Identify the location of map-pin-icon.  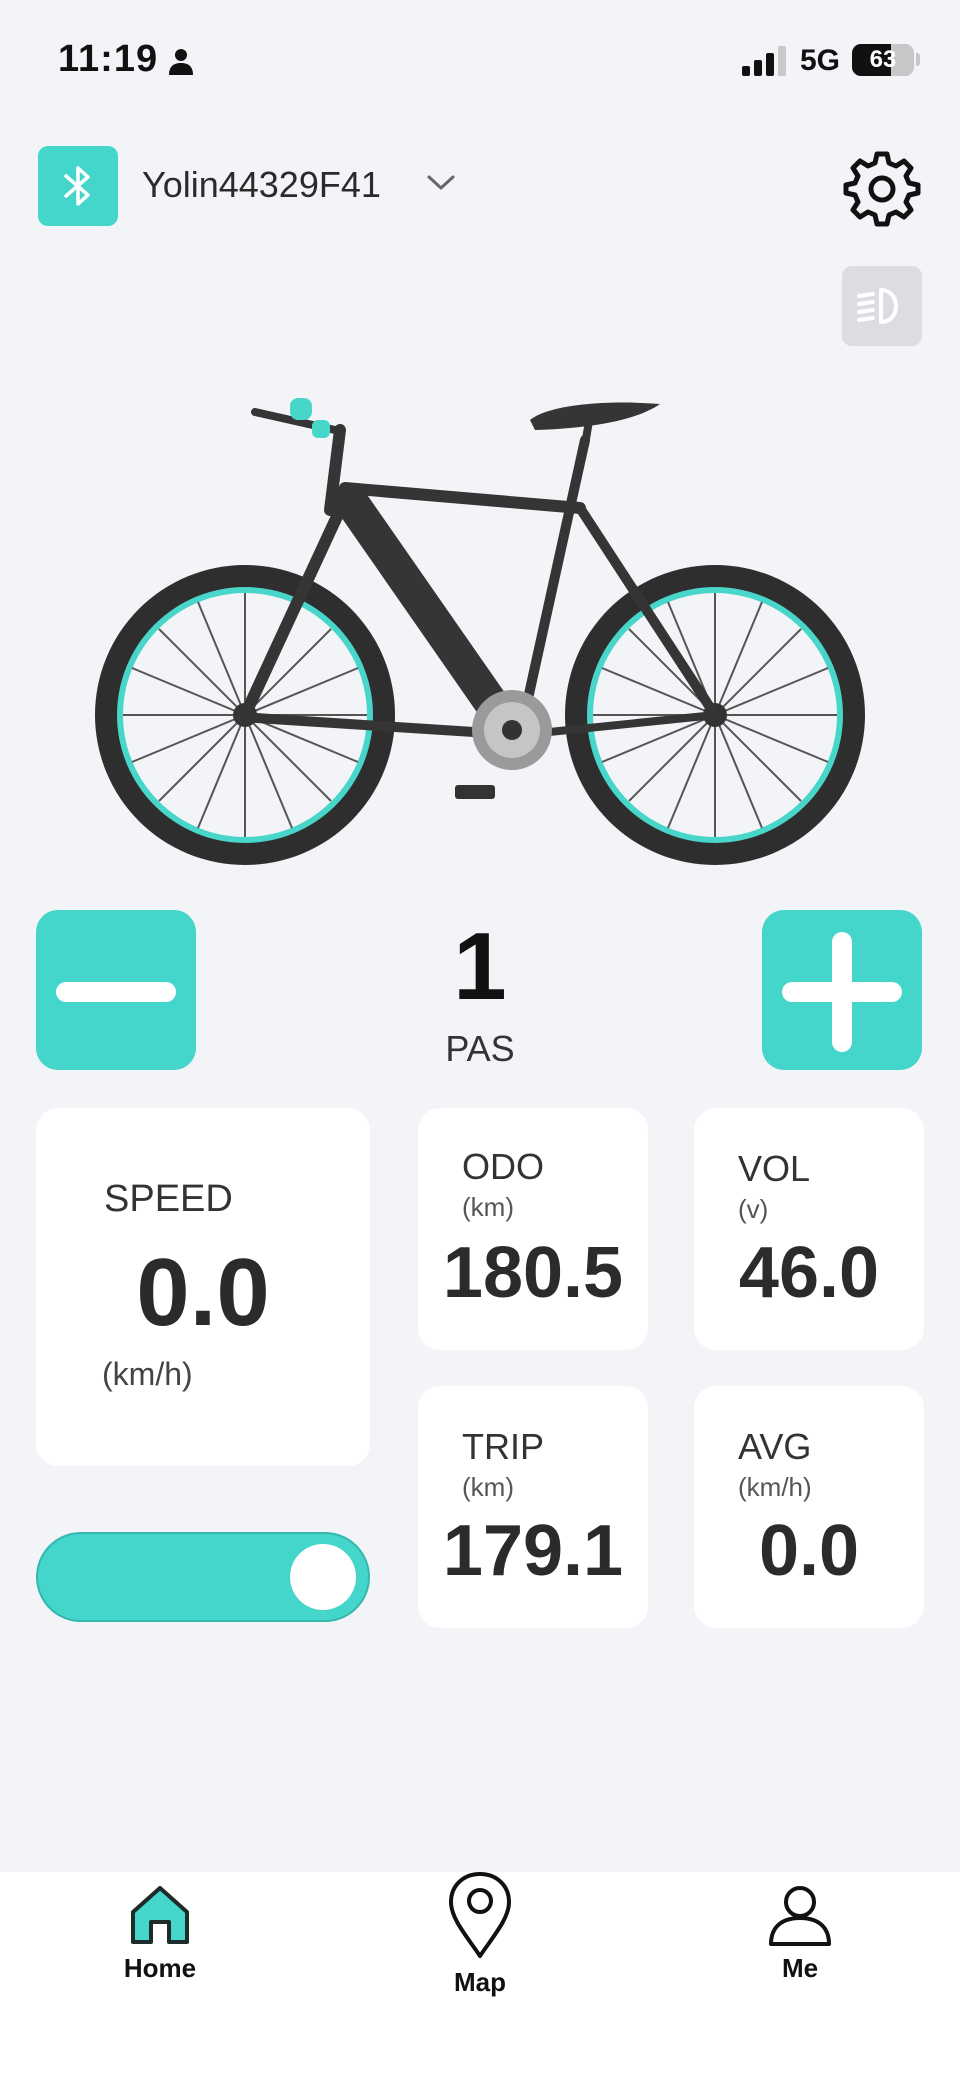
(480, 1915).